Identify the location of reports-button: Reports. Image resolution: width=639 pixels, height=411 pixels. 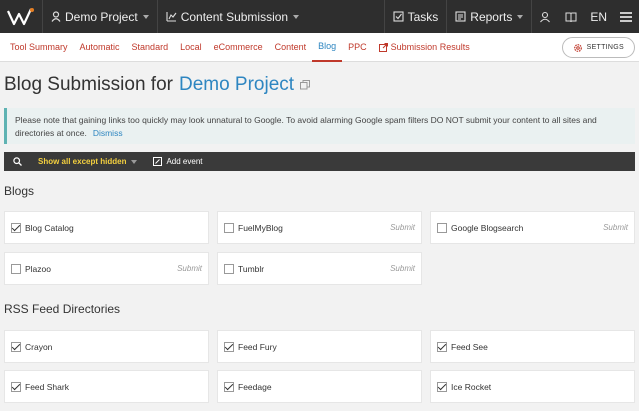
(489, 16).